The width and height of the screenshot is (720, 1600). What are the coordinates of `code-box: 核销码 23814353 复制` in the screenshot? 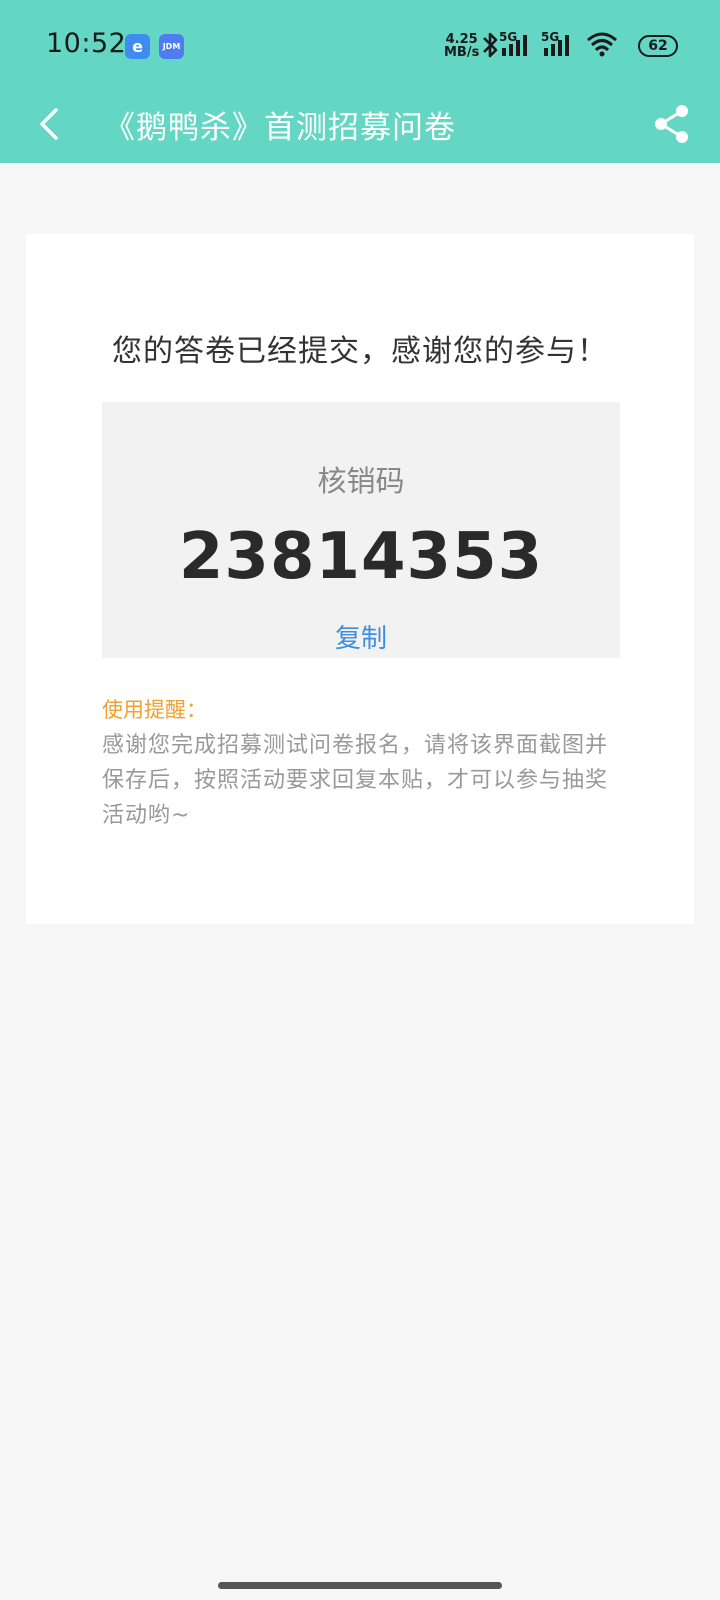 It's located at (361, 530).